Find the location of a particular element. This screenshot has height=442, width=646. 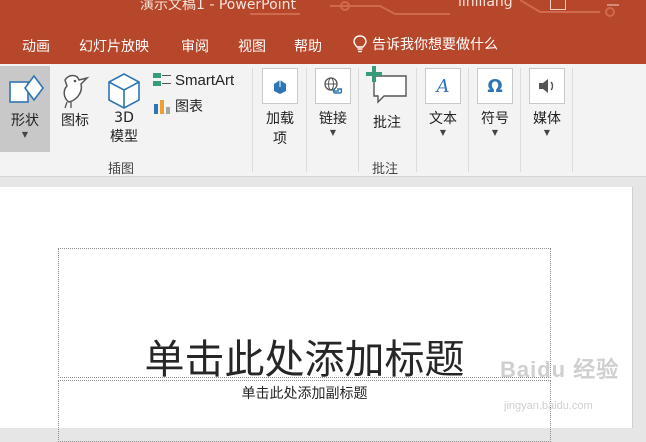

minimize-icon is located at coordinates (613, 5).